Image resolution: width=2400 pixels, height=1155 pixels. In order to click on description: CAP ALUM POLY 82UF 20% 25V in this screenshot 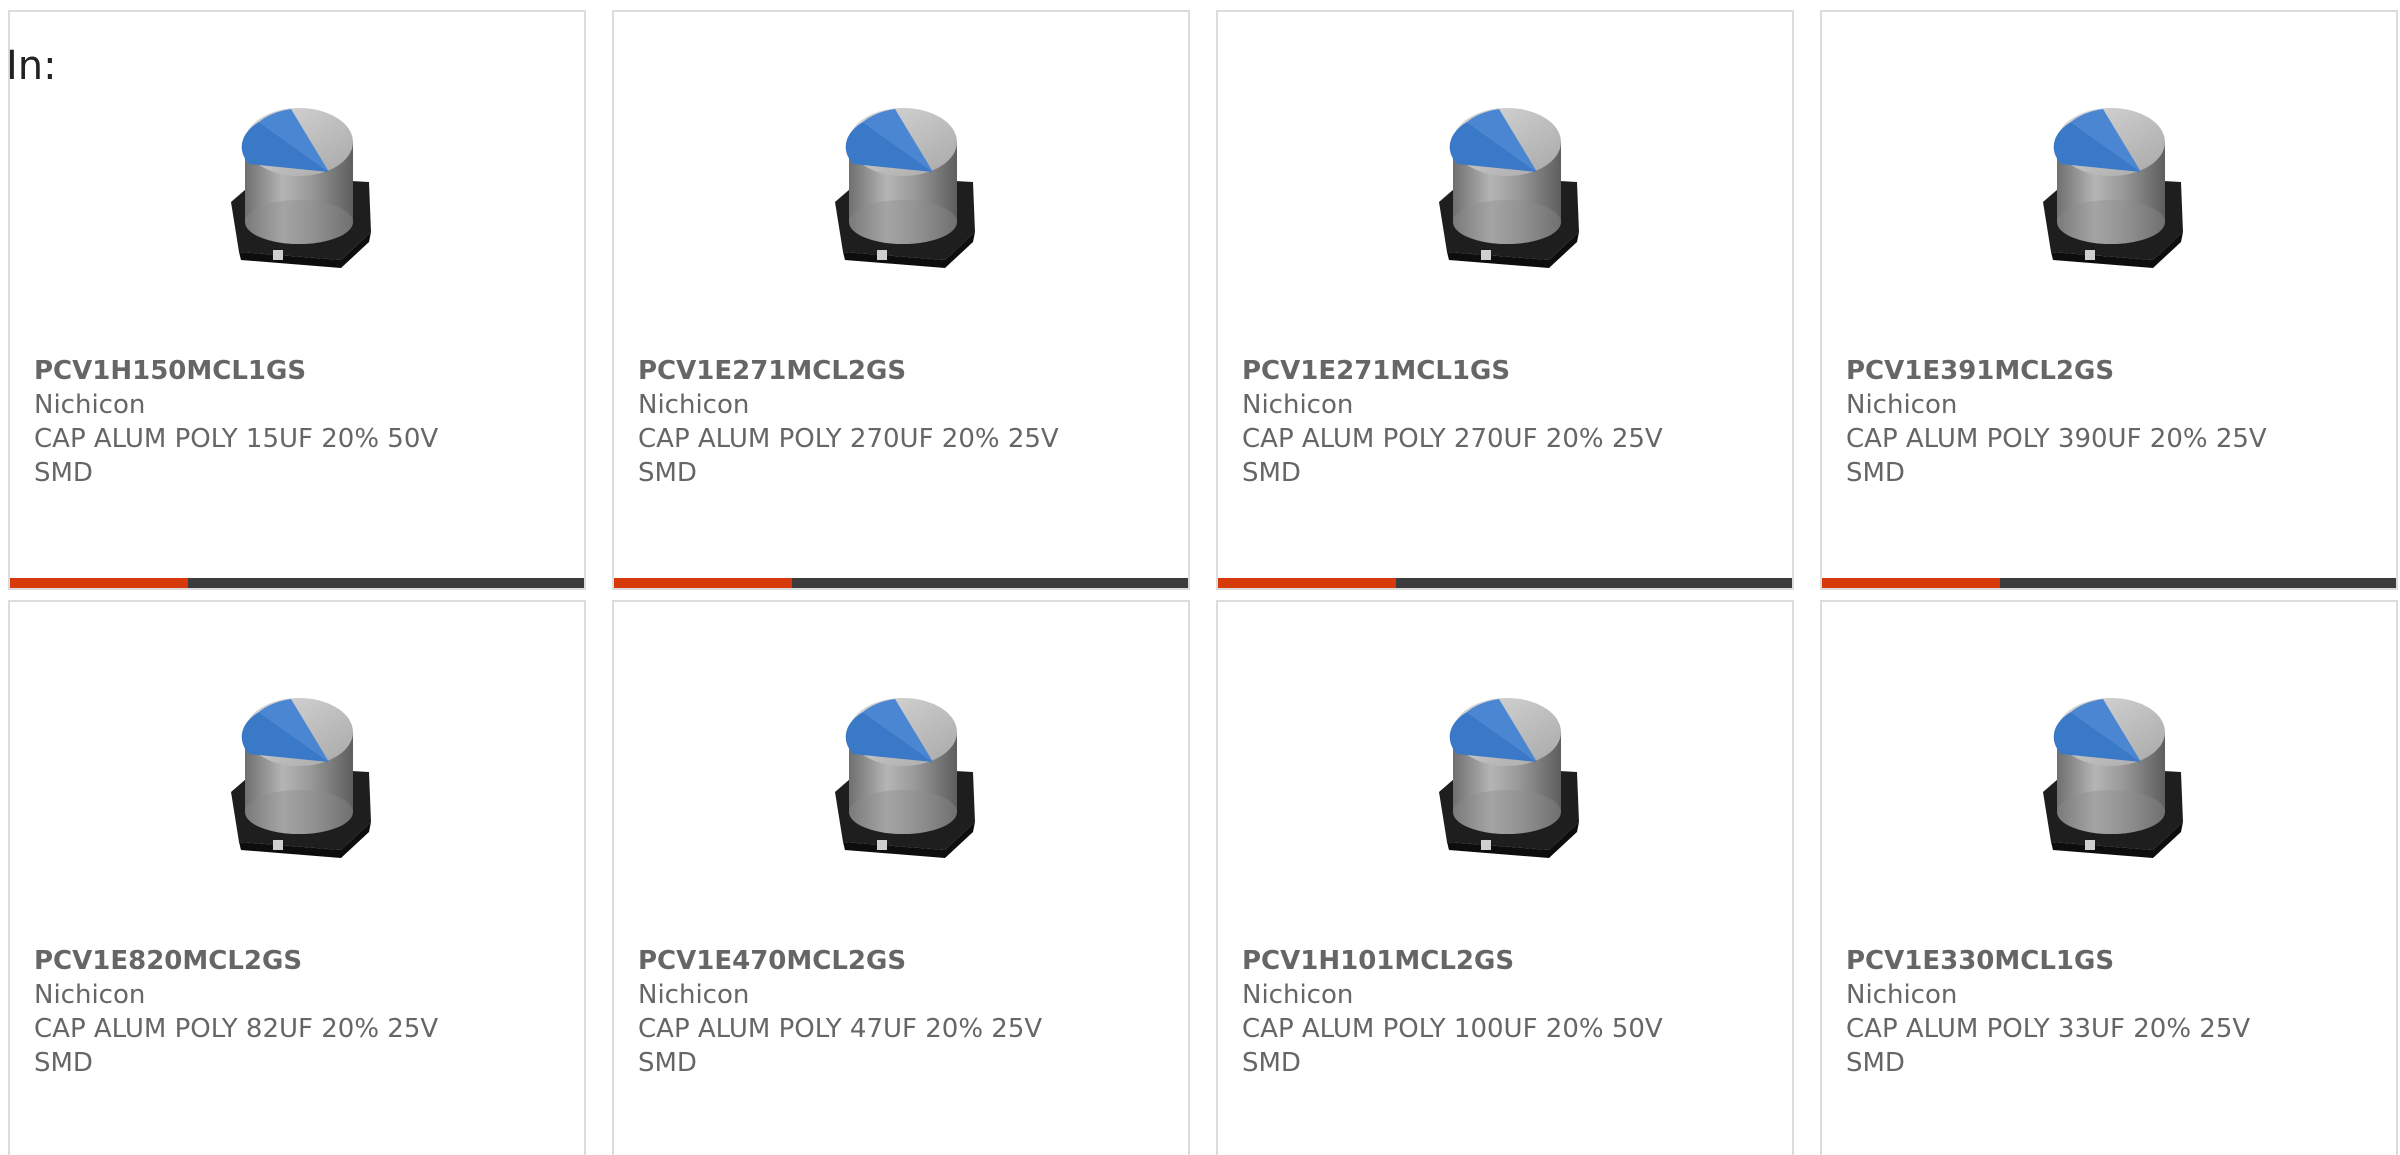, I will do `click(236, 1029)`.